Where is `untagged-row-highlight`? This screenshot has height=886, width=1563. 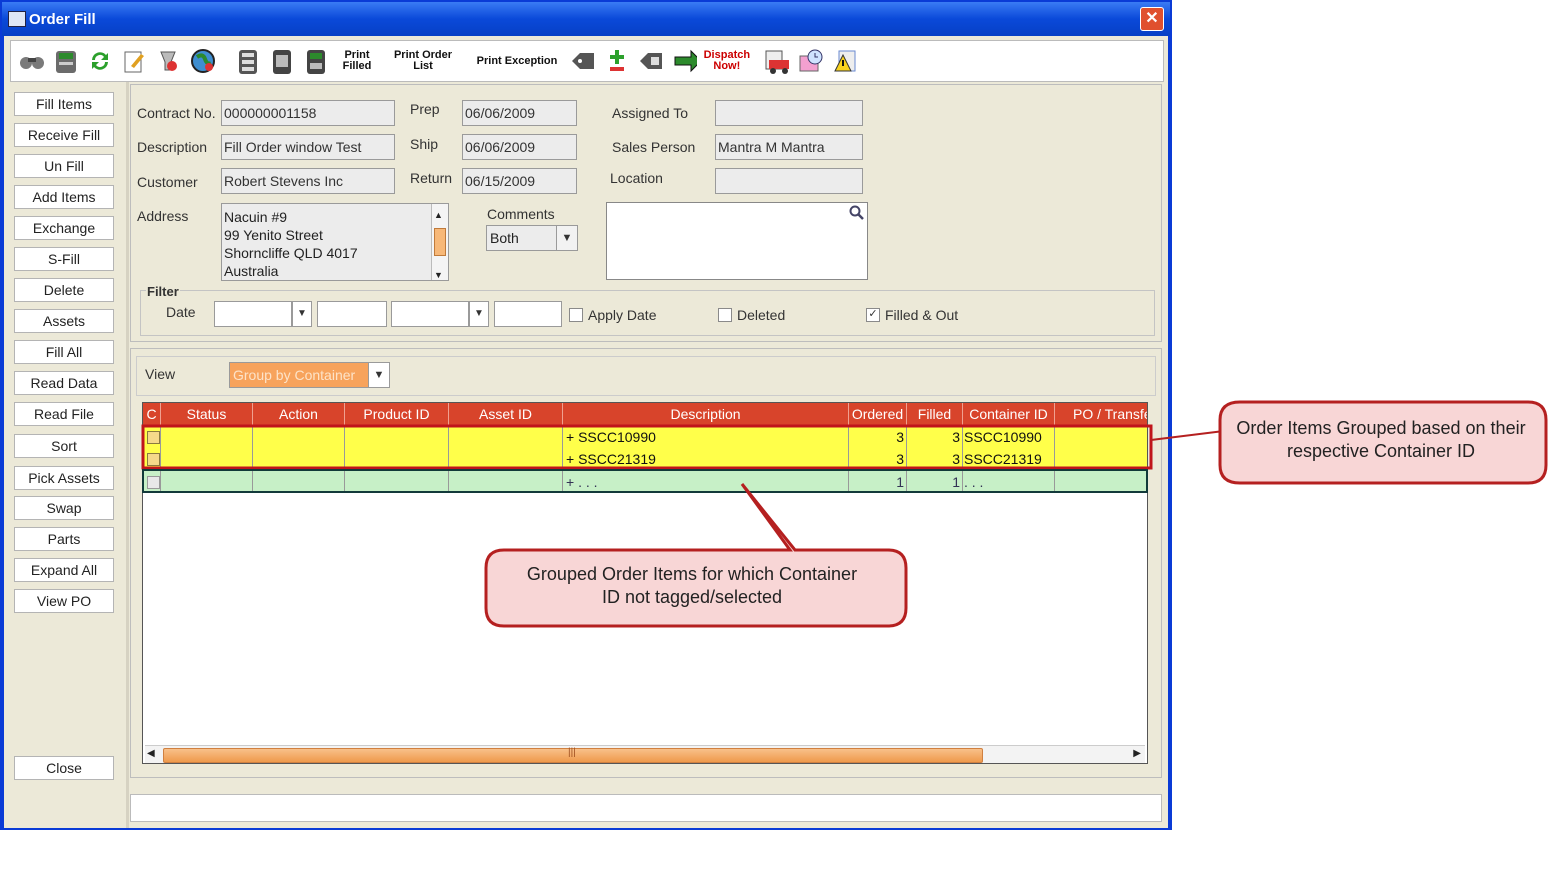
untagged-row-highlight is located at coordinates (645, 481).